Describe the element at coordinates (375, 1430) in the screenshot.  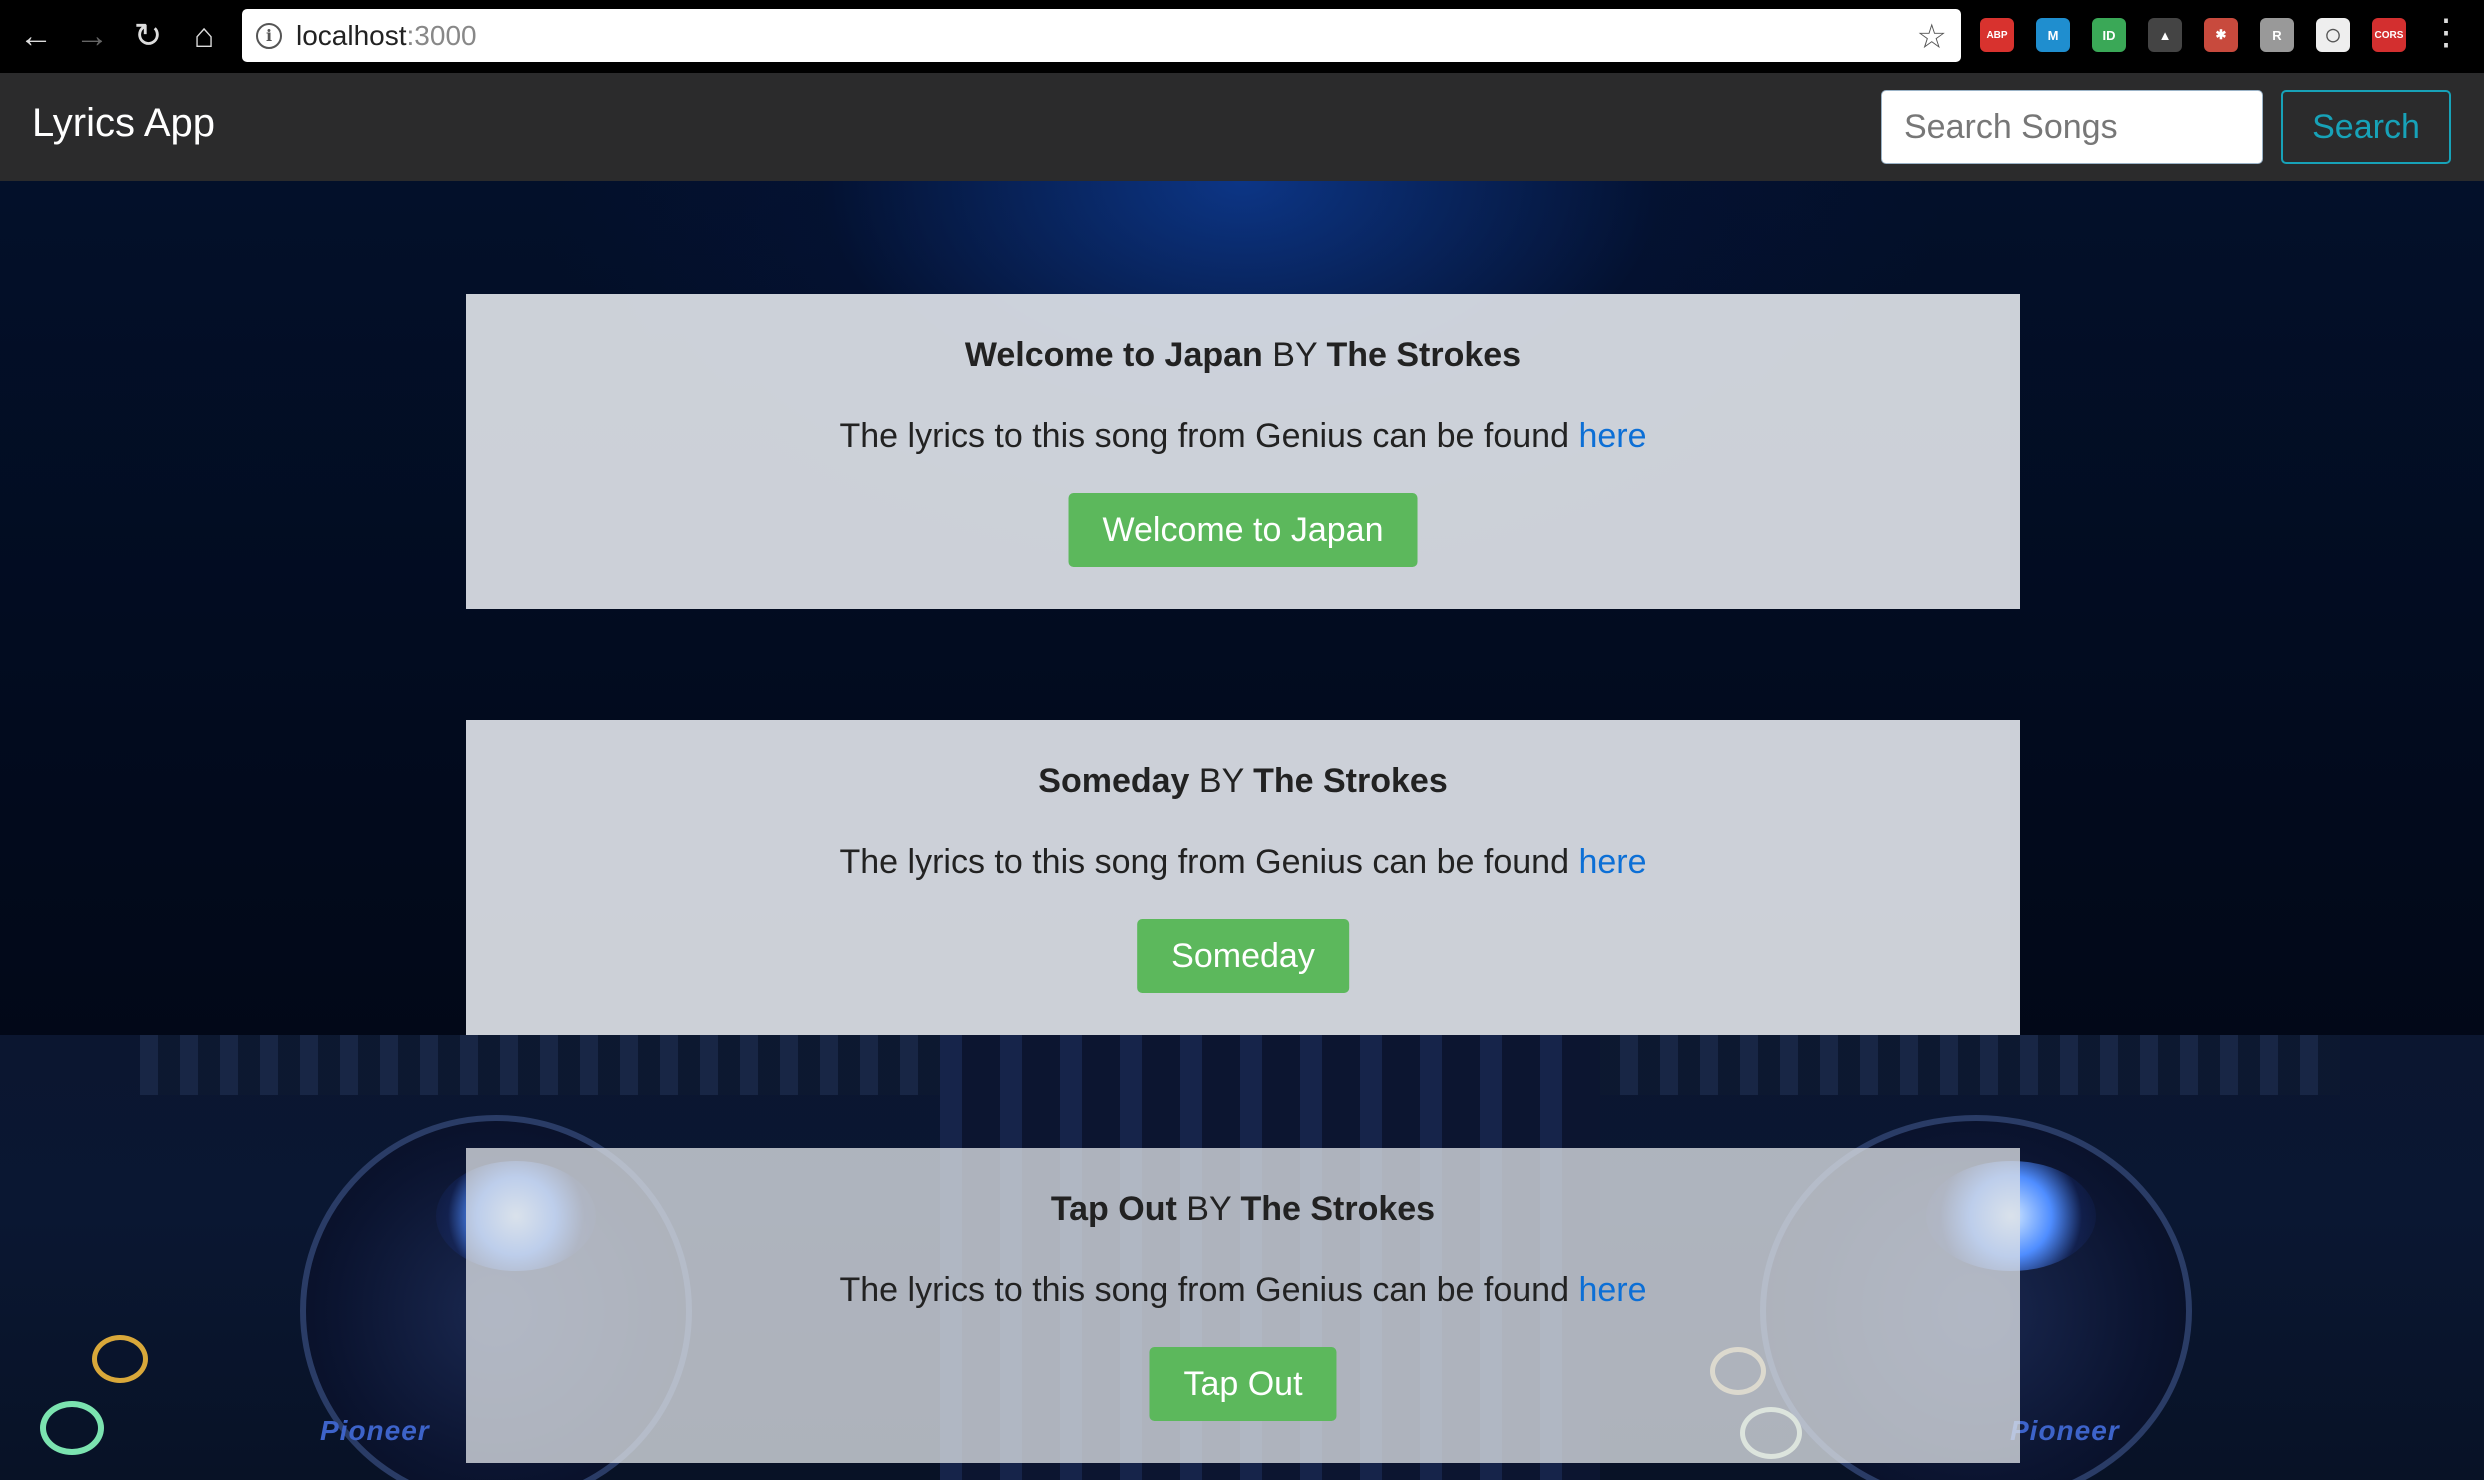
I see `left-brand-mark: Pioneer` at that location.